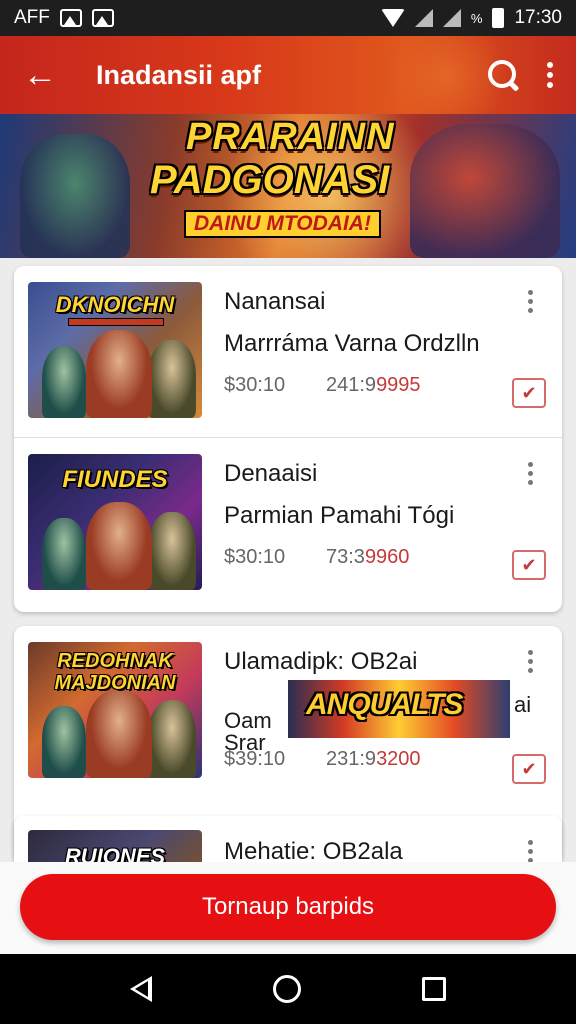 The width and height of the screenshot is (576, 1024). I want to click on nav-recents-icon, so click(433, 989).